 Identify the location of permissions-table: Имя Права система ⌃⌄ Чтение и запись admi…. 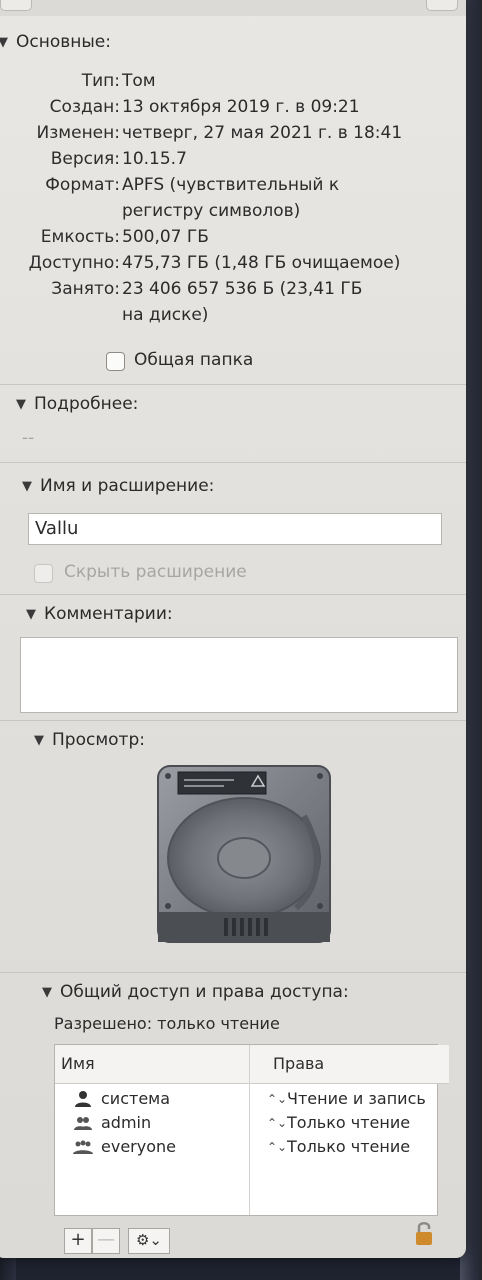
(251, 1130).